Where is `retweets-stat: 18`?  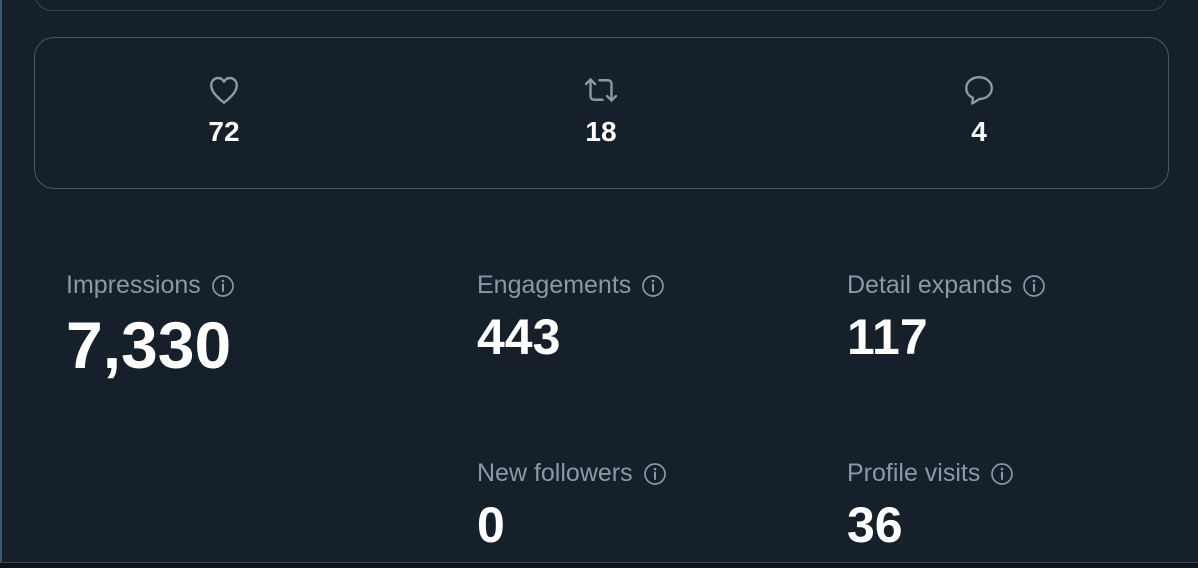
retweets-stat: 18 is located at coordinates (601, 109).